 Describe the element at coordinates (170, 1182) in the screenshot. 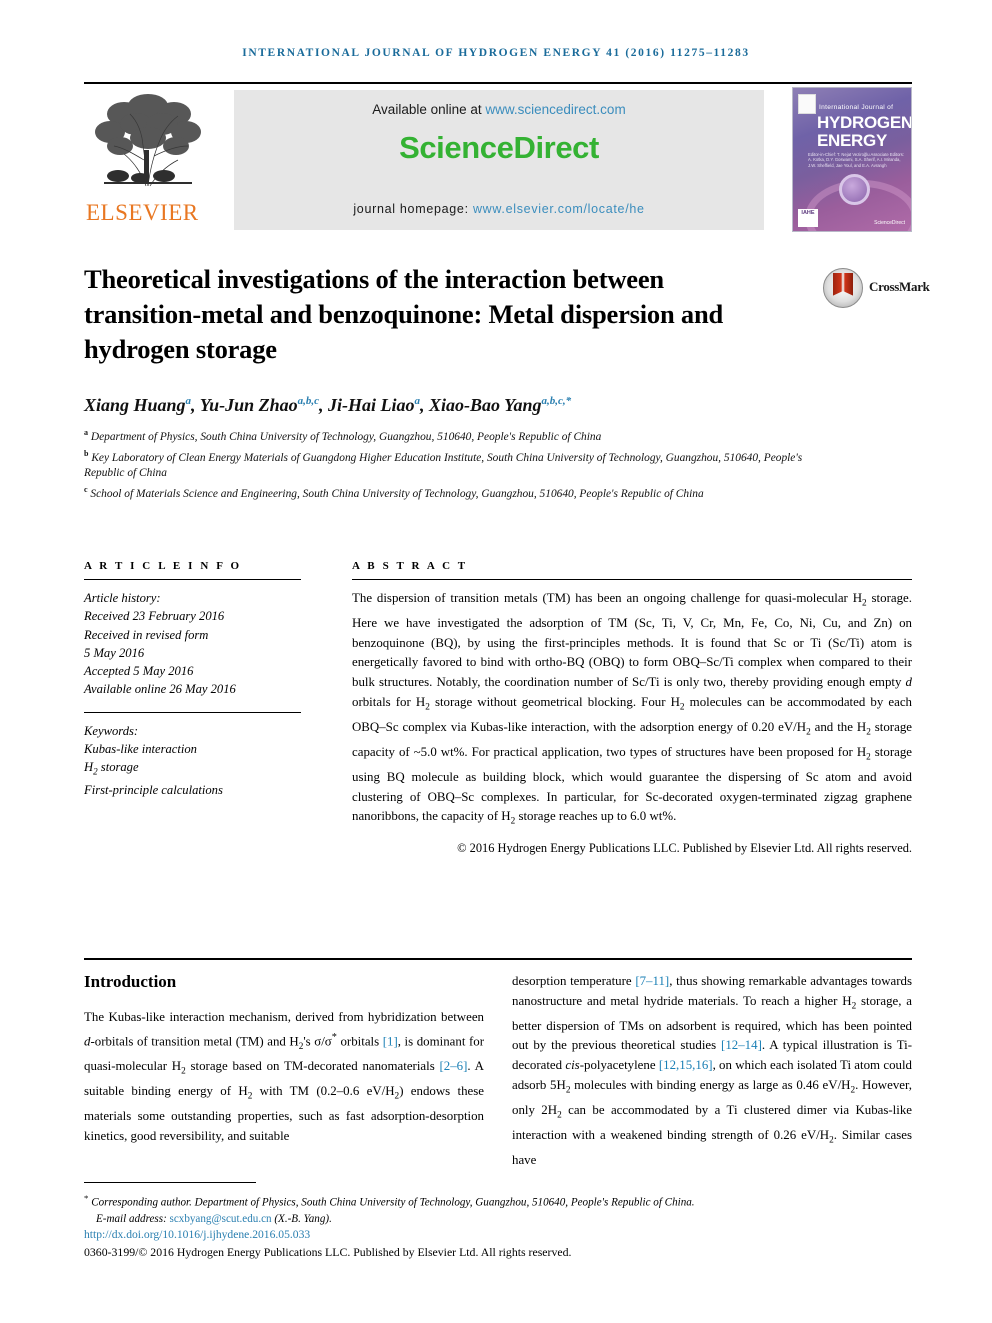

I see `footnote-rule` at that location.